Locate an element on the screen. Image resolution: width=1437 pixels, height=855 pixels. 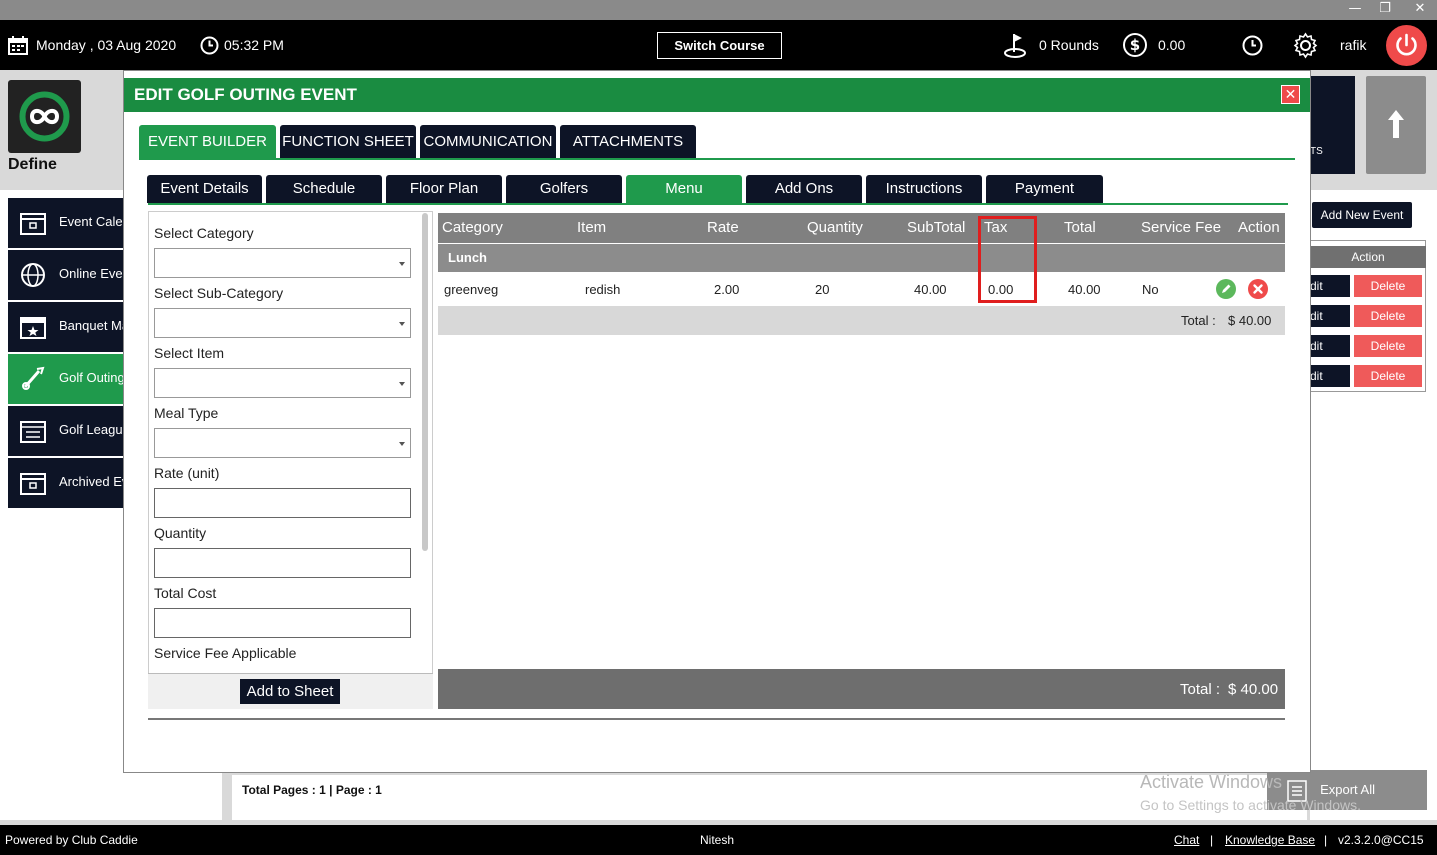
grand-total-value: $ 40.00 is located at coordinates (1253, 689).